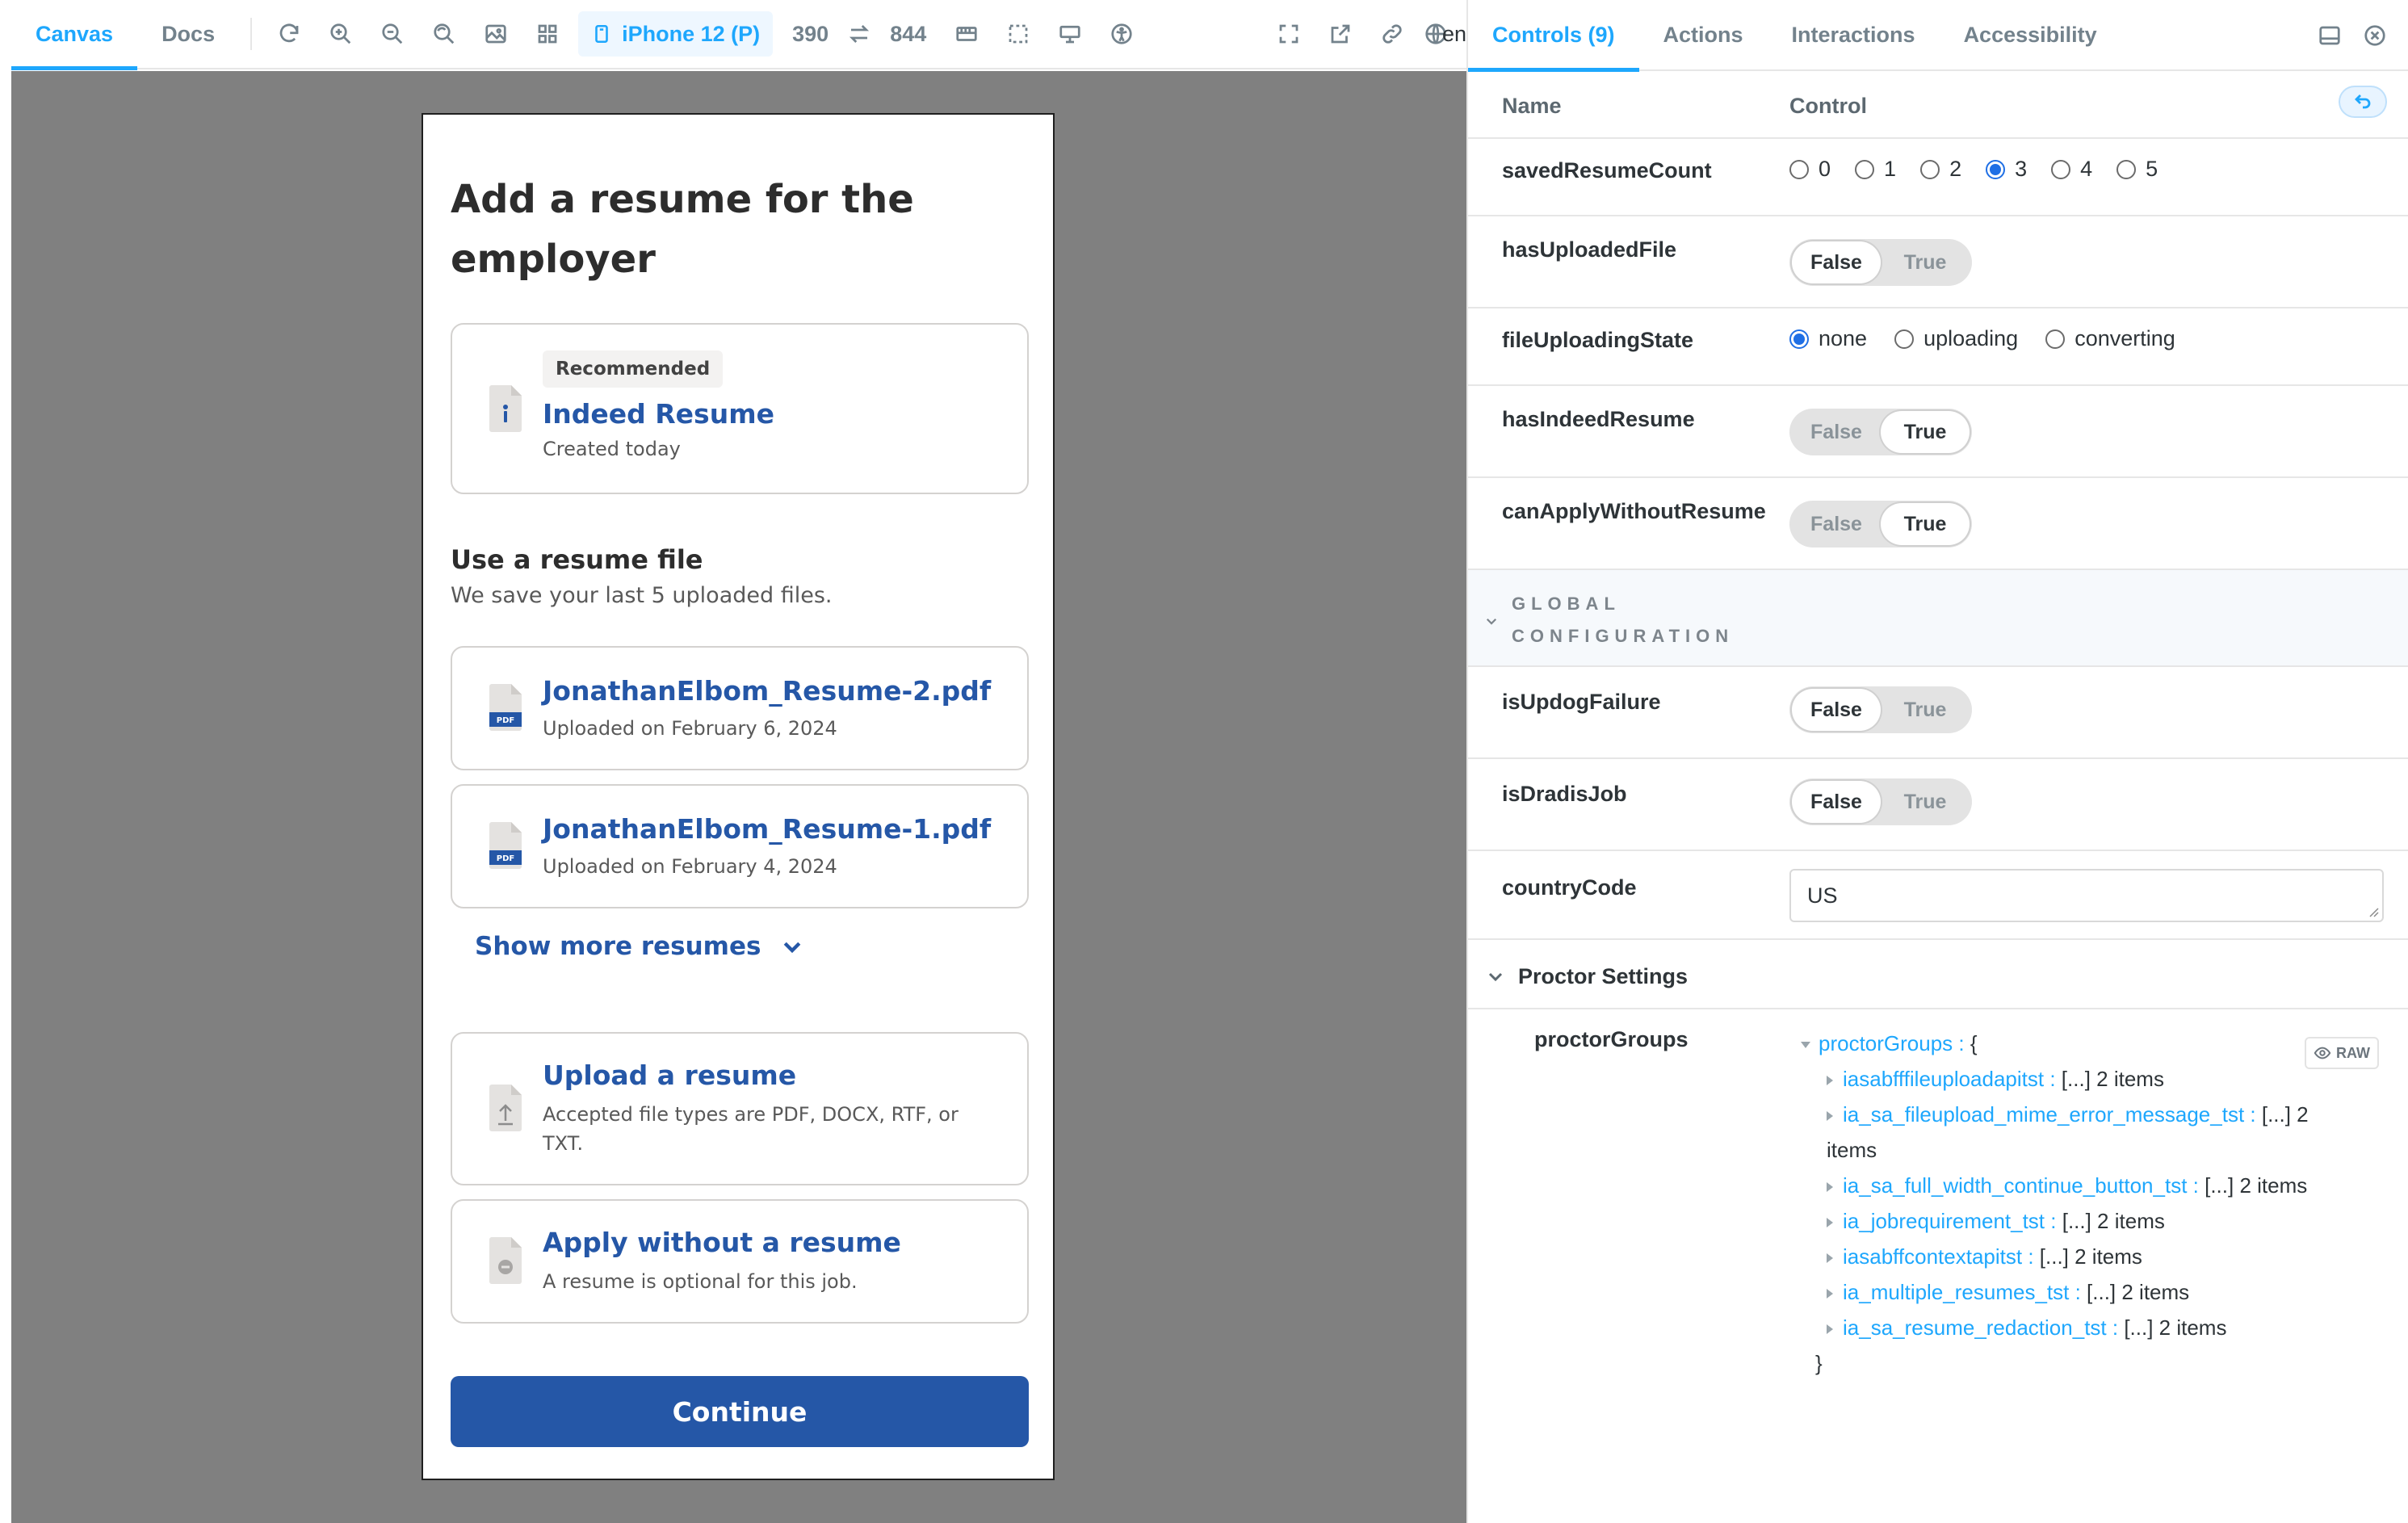 This screenshot has width=2408, height=1523. I want to click on hasIndeedResume-toggle: False True, so click(1880, 432).